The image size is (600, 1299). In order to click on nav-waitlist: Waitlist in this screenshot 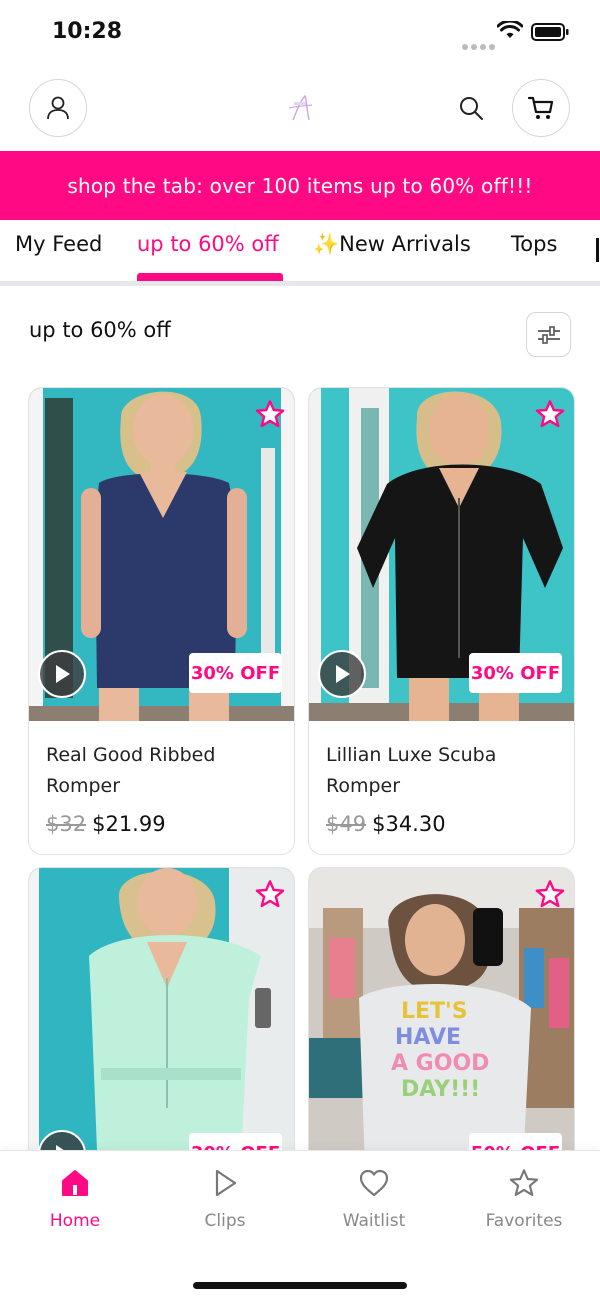, I will do `click(374, 1199)`.